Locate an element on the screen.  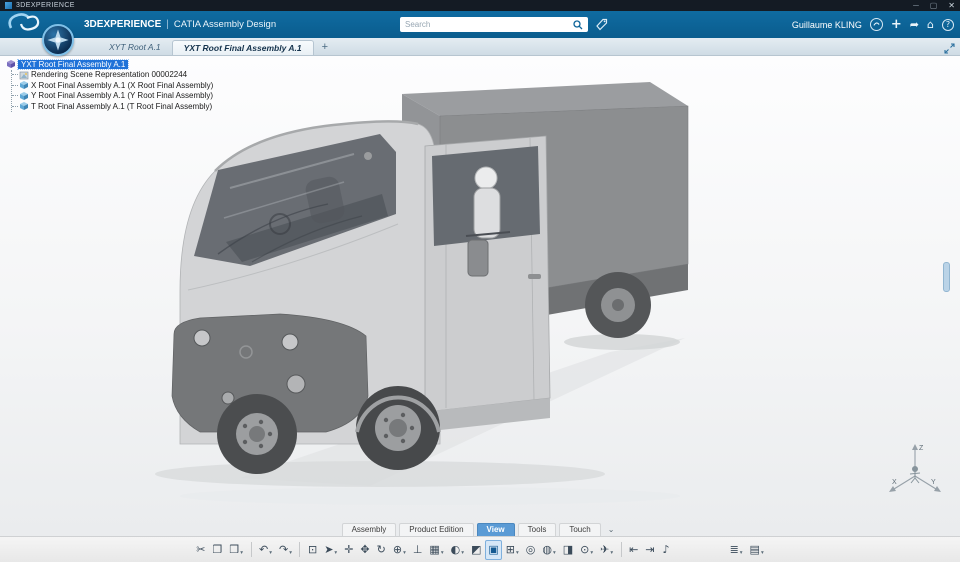
toolbar-undo-button: ↶ ▾ is located at coordinates (266, 550).